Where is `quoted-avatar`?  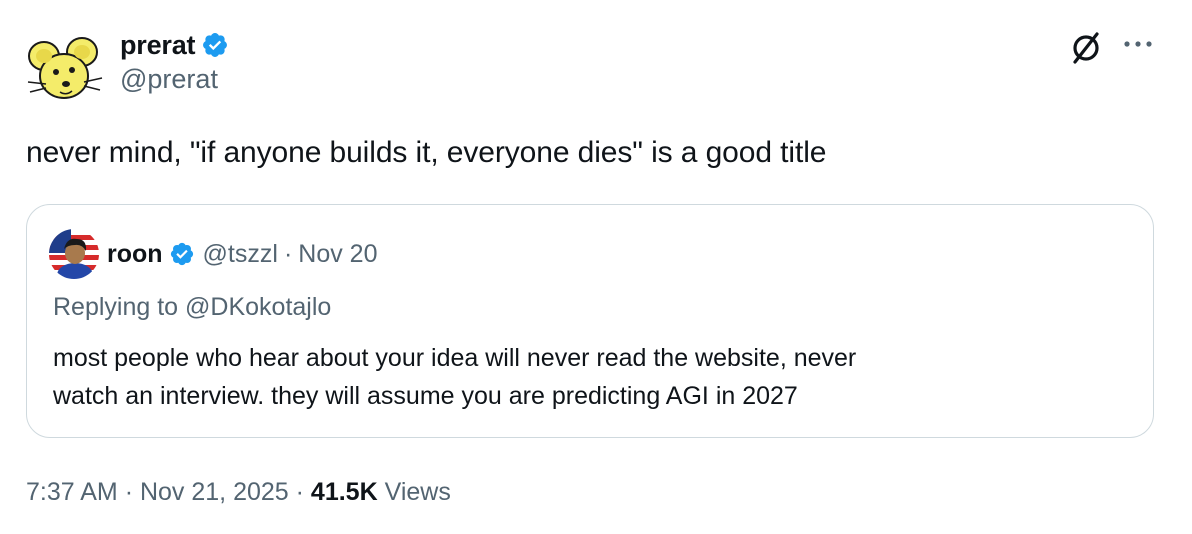 quoted-avatar is located at coordinates (74, 254).